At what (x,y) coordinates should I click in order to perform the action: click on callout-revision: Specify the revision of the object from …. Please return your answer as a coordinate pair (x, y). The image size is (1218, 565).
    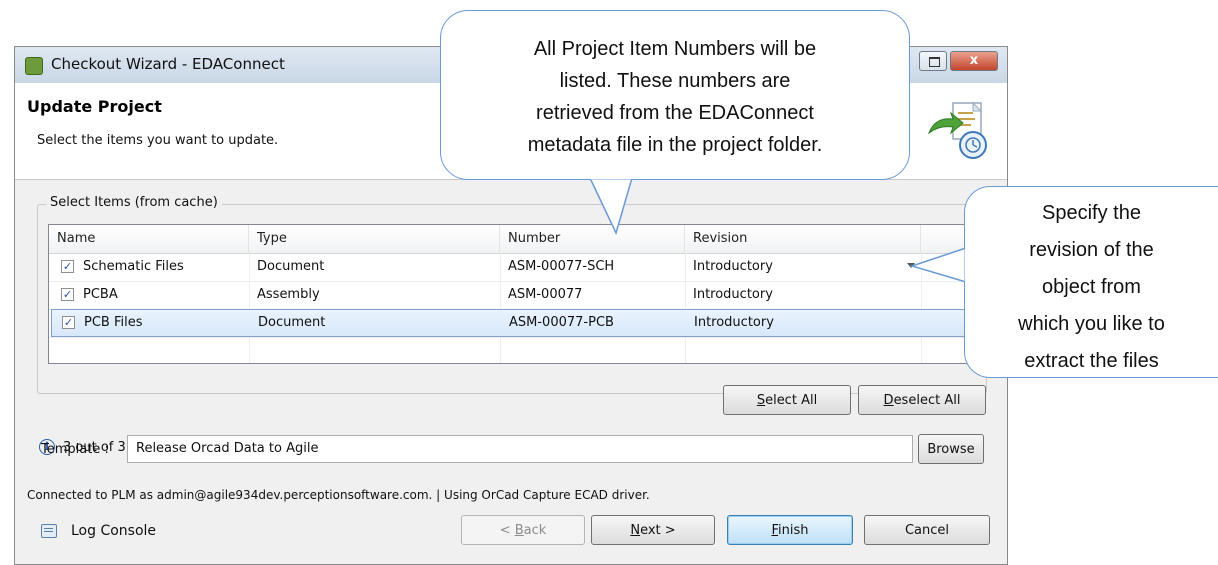
    Looking at the image, I should click on (1091, 282).